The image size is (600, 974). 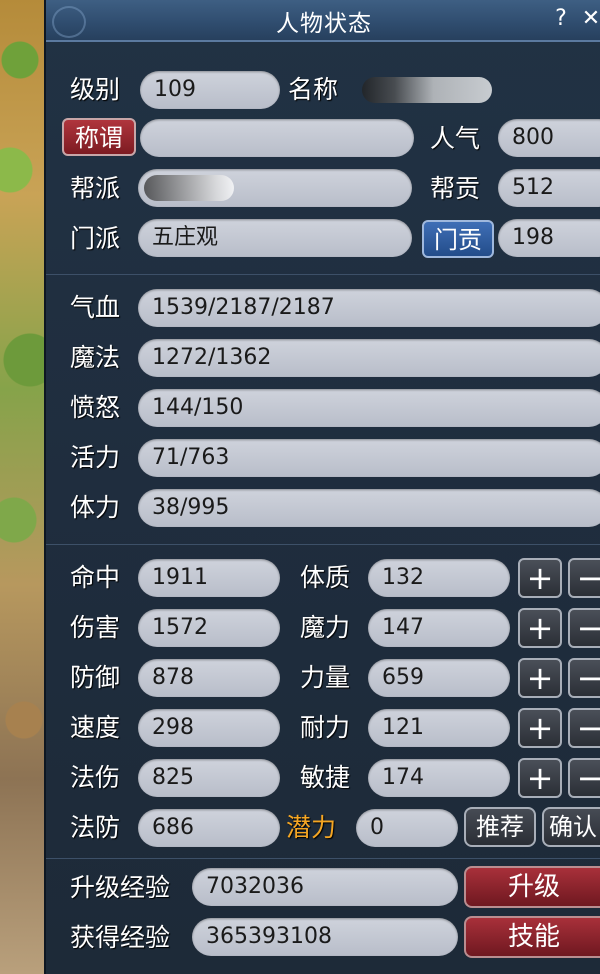 I want to click on title-bar: 人物状态 ? ✕, so click(x=323, y=21).